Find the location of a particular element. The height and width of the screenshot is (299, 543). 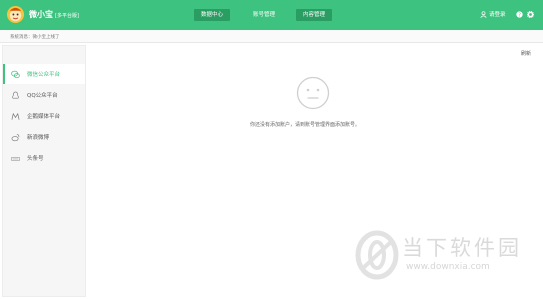

gear-icon is located at coordinates (530, 14).